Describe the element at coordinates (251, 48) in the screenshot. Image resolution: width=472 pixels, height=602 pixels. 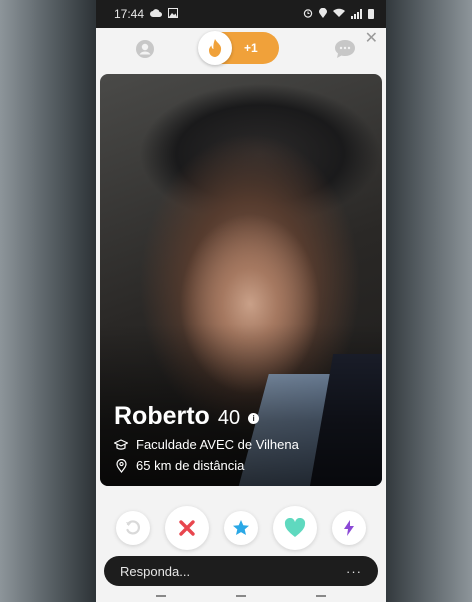
I see `boost-count: +1` at that location.